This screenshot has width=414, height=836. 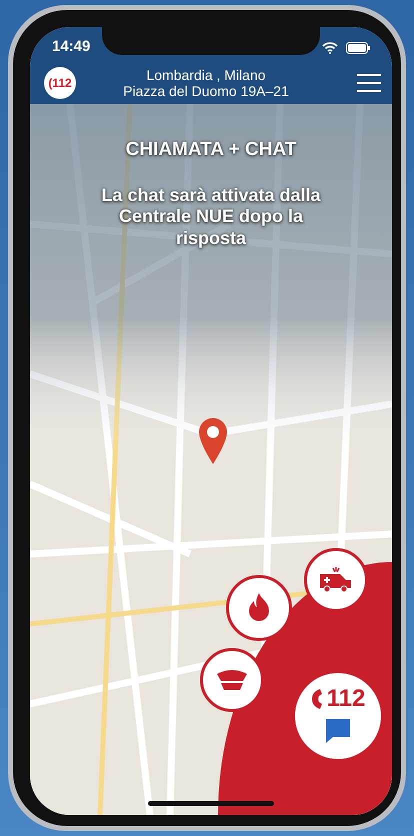 I want to click on address-text: Piazza del Duomo 19A–21, so click(x=206, y=91).